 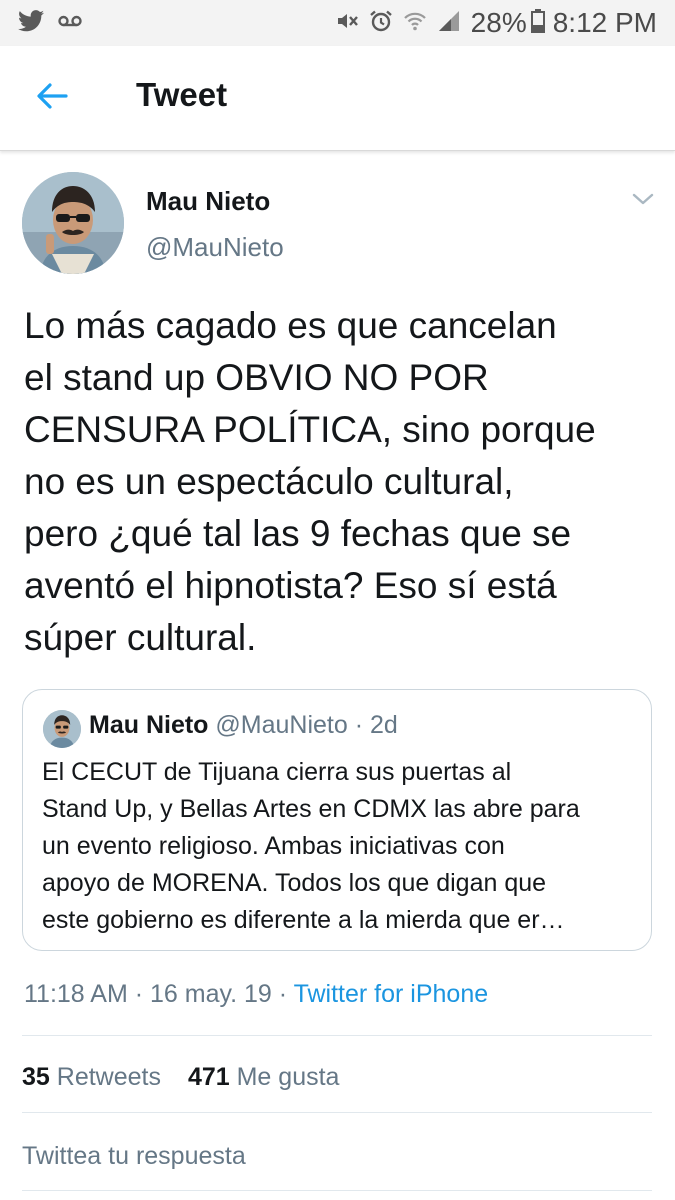 I want to click on battery-icon, so click(x=537, y=23).